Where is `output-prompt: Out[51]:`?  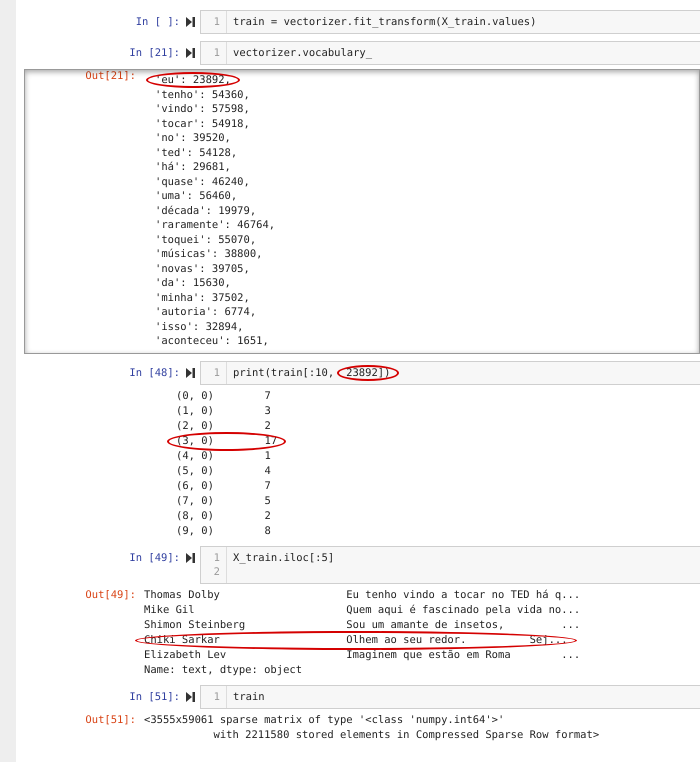
output-prompt: Out[51]: is located at coordinates (110, 720).